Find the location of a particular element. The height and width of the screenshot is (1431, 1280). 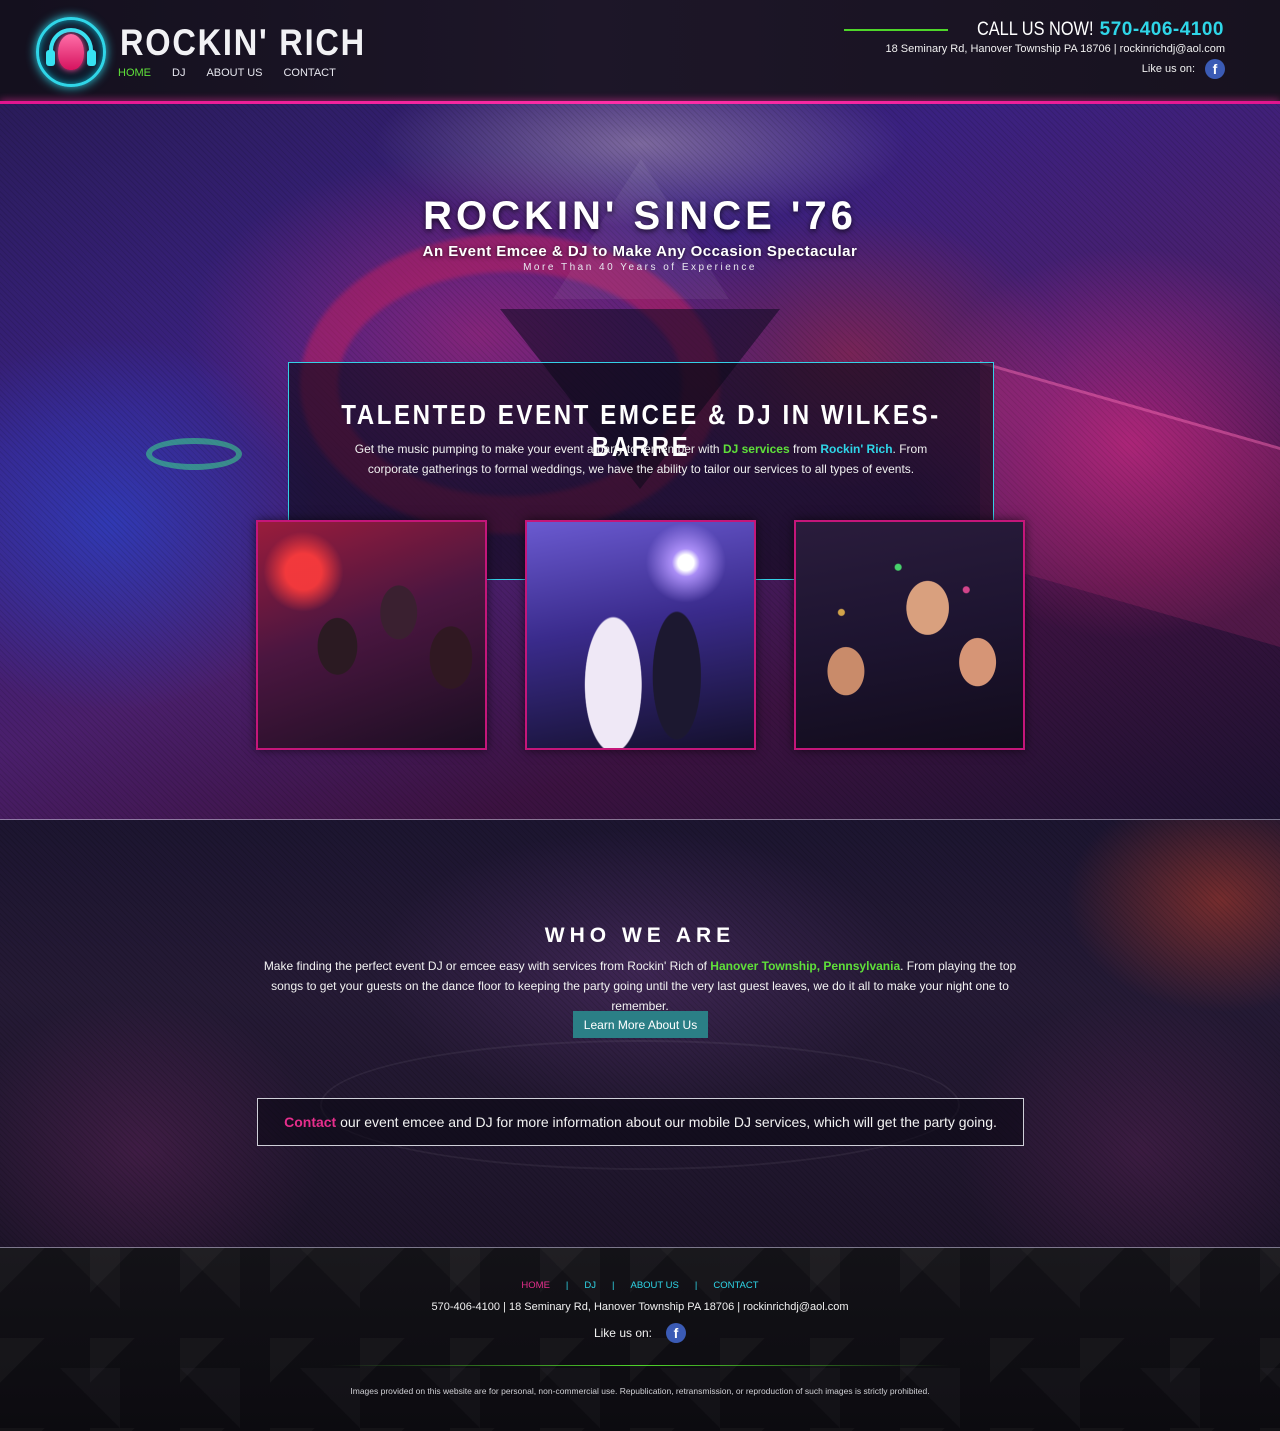

logo-icon is located at coordinates (71, 52).